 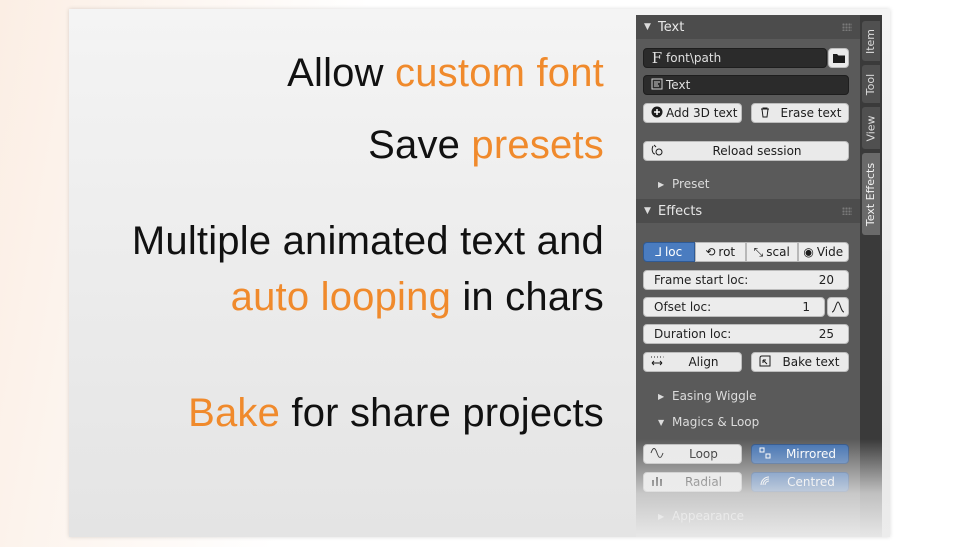 I want to click on subpanel-title: Magics & Loop, so click(x=716, y=422).